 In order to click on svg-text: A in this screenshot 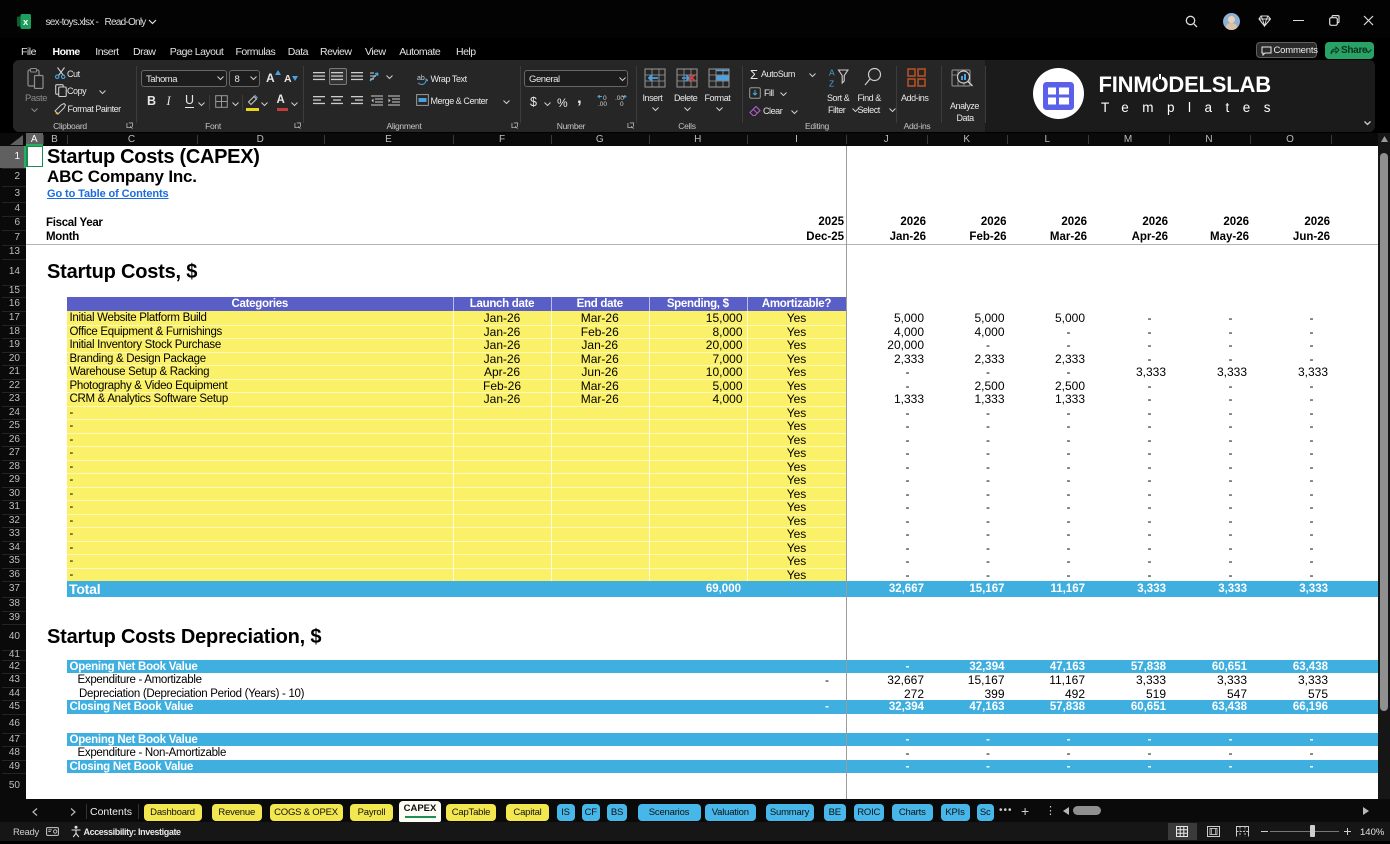, I will do `click(832, 73)`.